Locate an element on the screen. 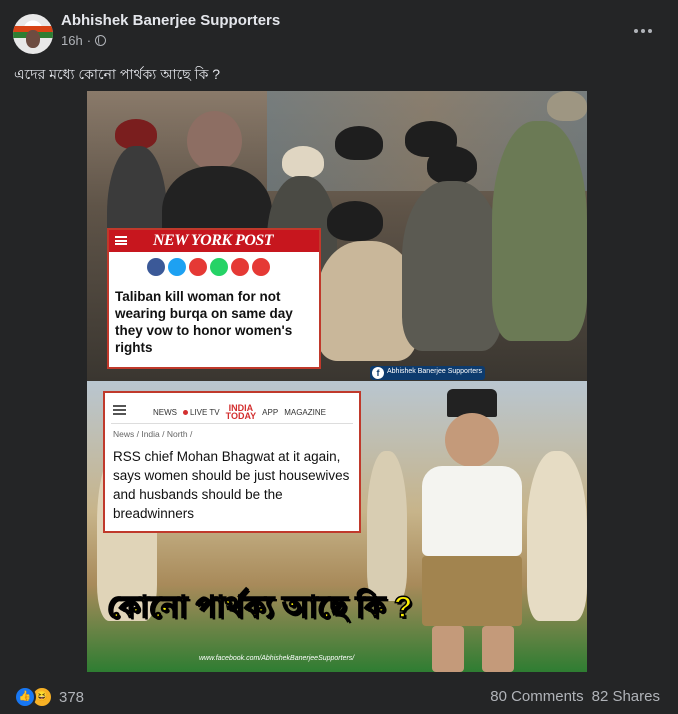  indiatoday-logo: INDIA TODAY is located at coordinates (241, 412).